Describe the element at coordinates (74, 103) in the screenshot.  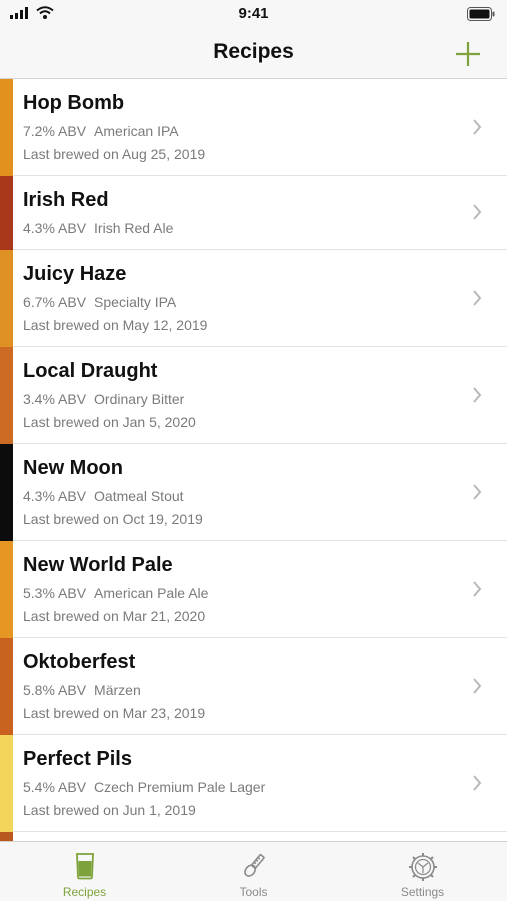
I see `recipe-name: Hop Bomb` at that location.